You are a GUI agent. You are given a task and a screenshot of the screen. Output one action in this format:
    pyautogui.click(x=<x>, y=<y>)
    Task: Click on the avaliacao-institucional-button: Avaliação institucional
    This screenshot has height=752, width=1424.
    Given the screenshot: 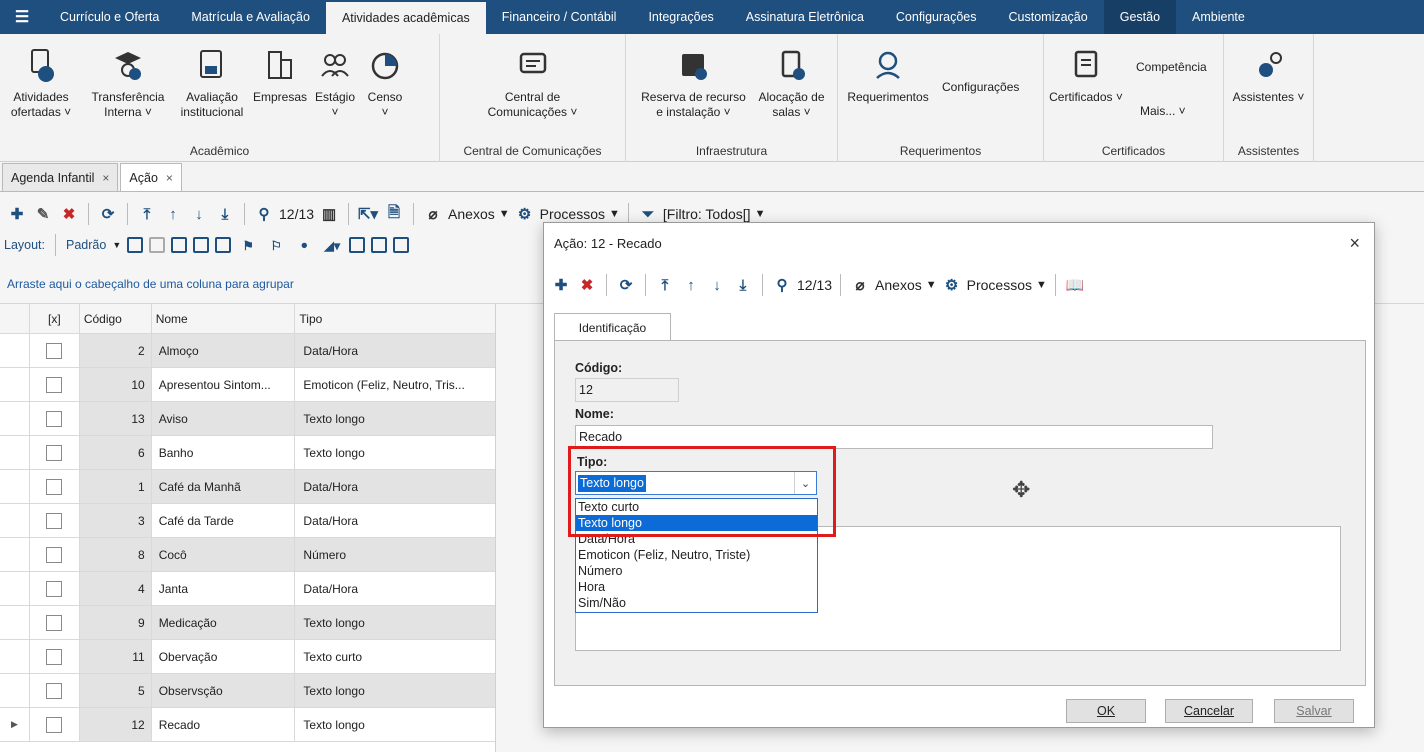 What is the action you would take?
    pyautogui.click(x=212, y=98)
    